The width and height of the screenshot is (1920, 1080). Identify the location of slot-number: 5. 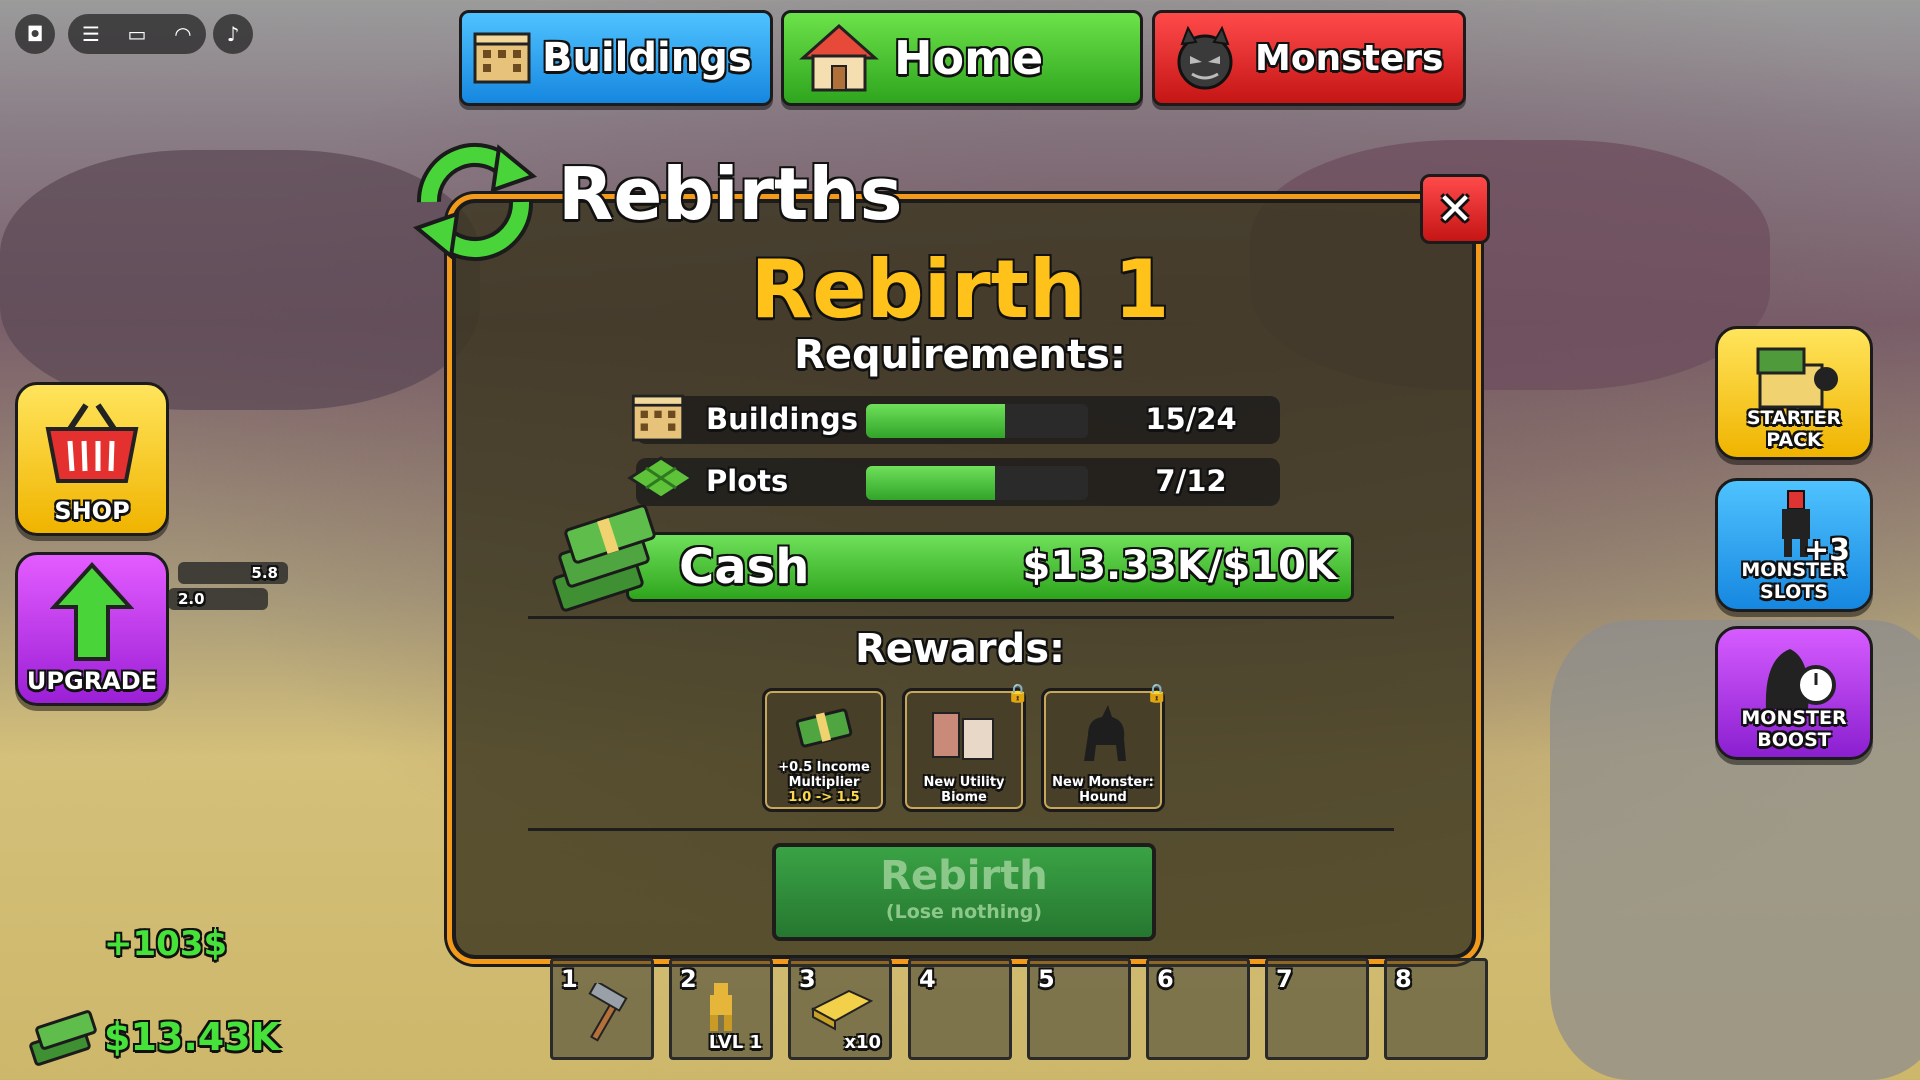
(1046, 979).